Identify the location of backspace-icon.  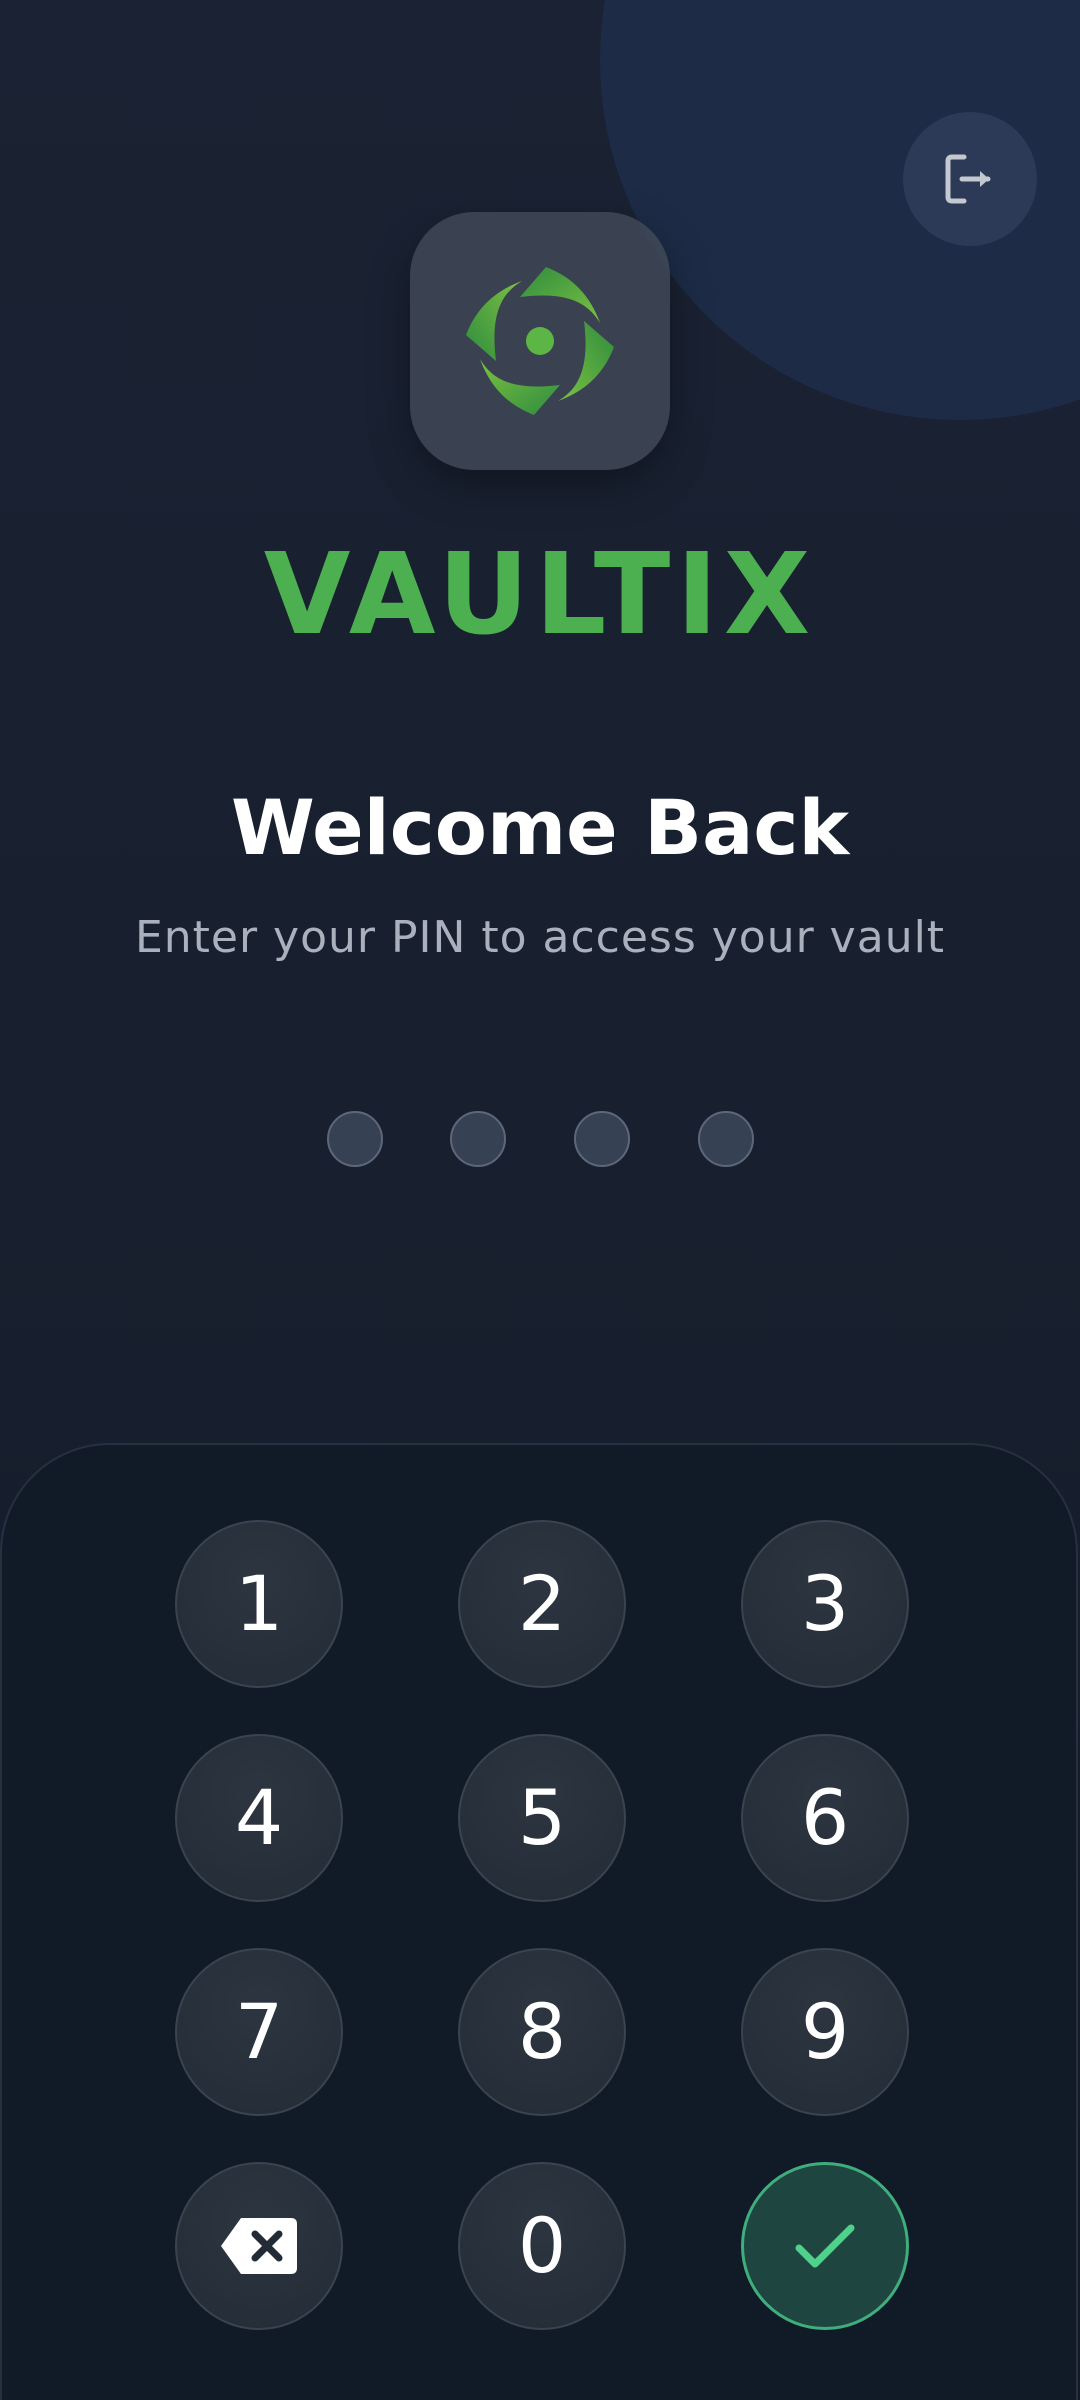
(259, 2246).